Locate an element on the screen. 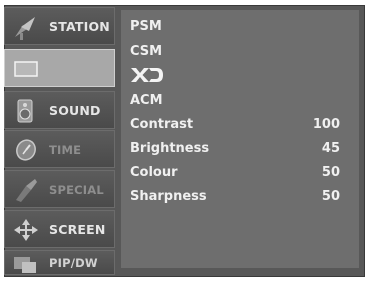 This screenshot has height=281, width=369. sidebar-item-label: PIP/DW is located at coordinates (73, 263).